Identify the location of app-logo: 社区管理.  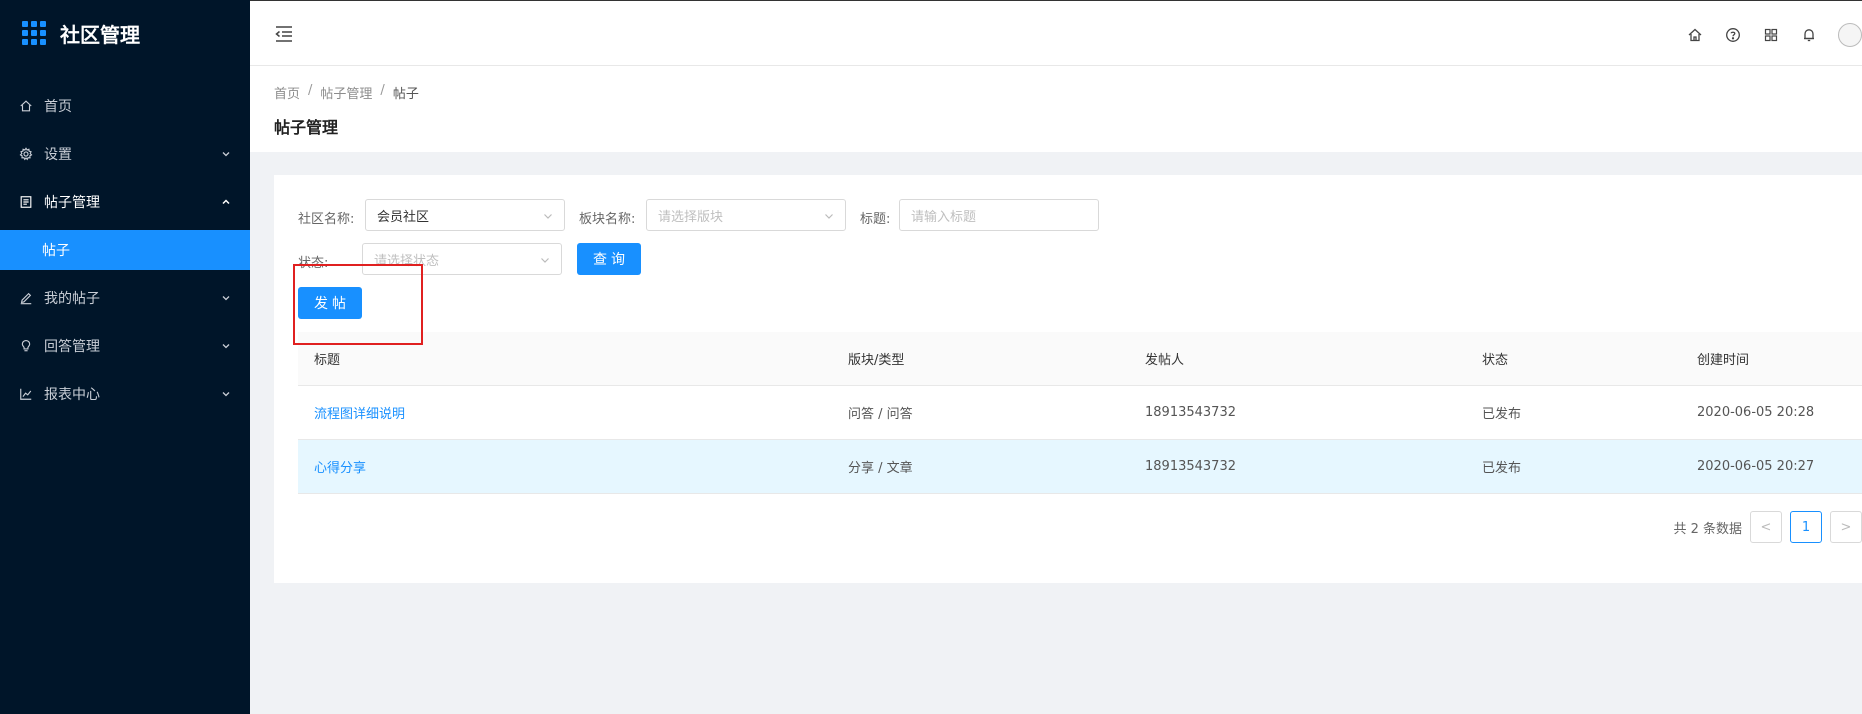
(125, 33).